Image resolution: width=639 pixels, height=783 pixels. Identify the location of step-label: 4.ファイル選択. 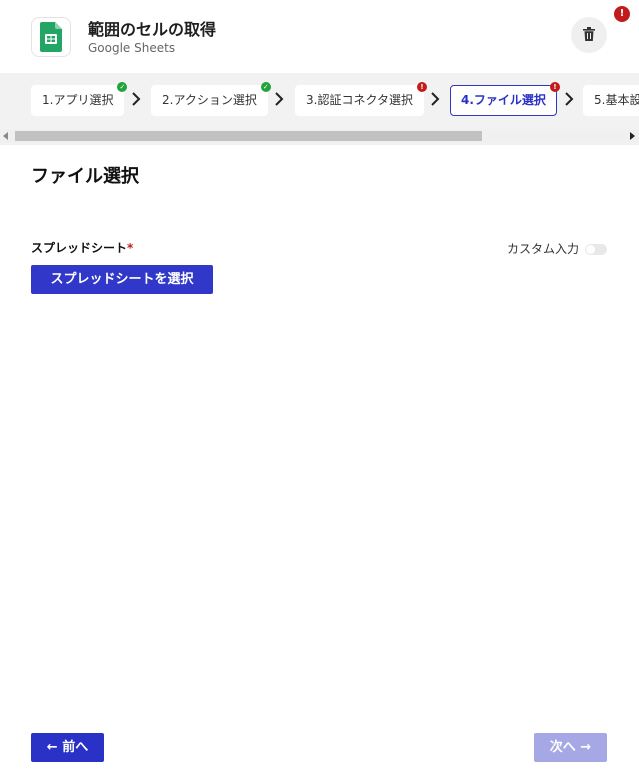
(503, 100).